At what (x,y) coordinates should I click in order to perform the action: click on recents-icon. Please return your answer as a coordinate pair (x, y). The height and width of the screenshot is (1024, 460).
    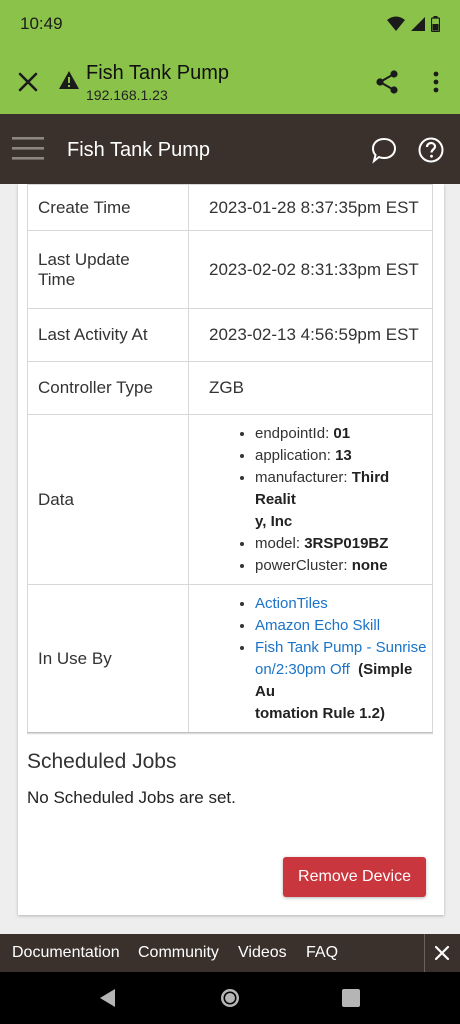
    Looking at the image, I should click on (351, 998).